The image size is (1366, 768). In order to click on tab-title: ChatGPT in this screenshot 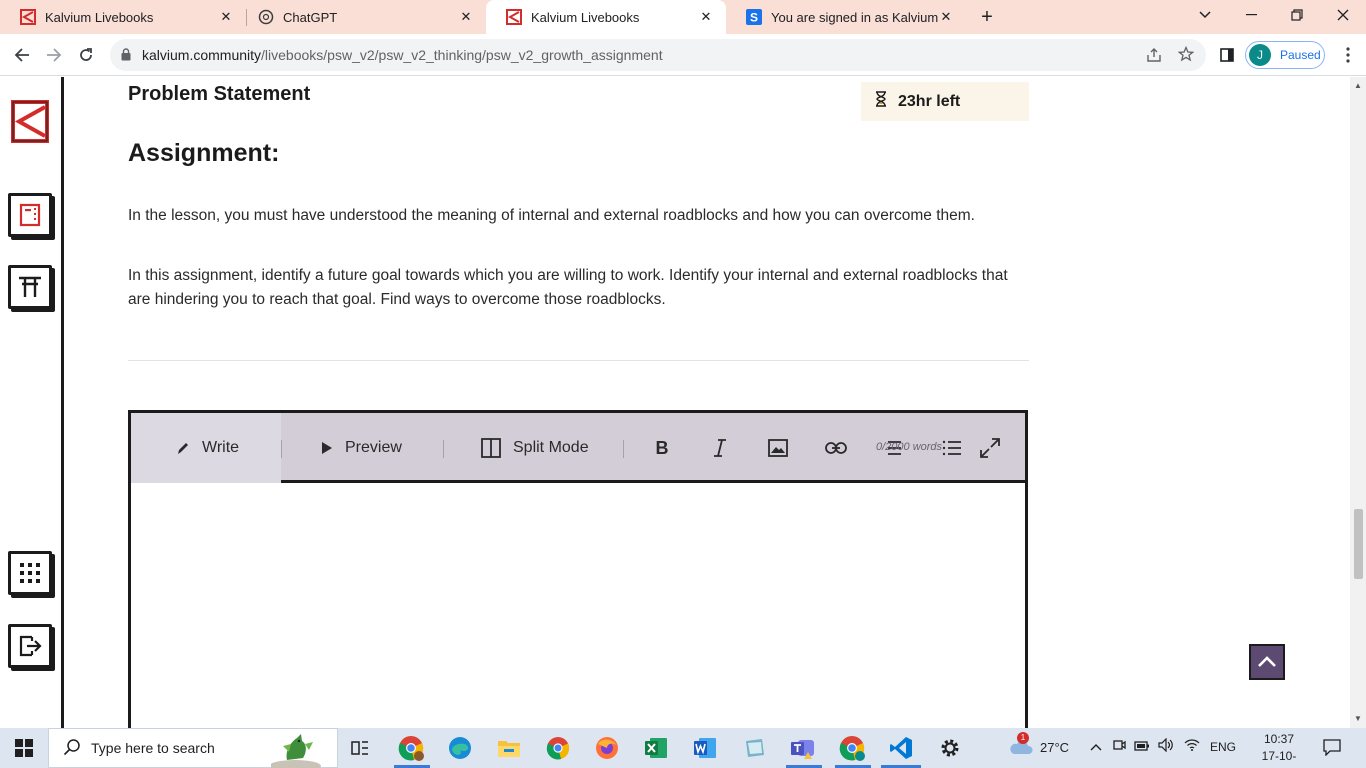, I will do `click(310, 17)`.